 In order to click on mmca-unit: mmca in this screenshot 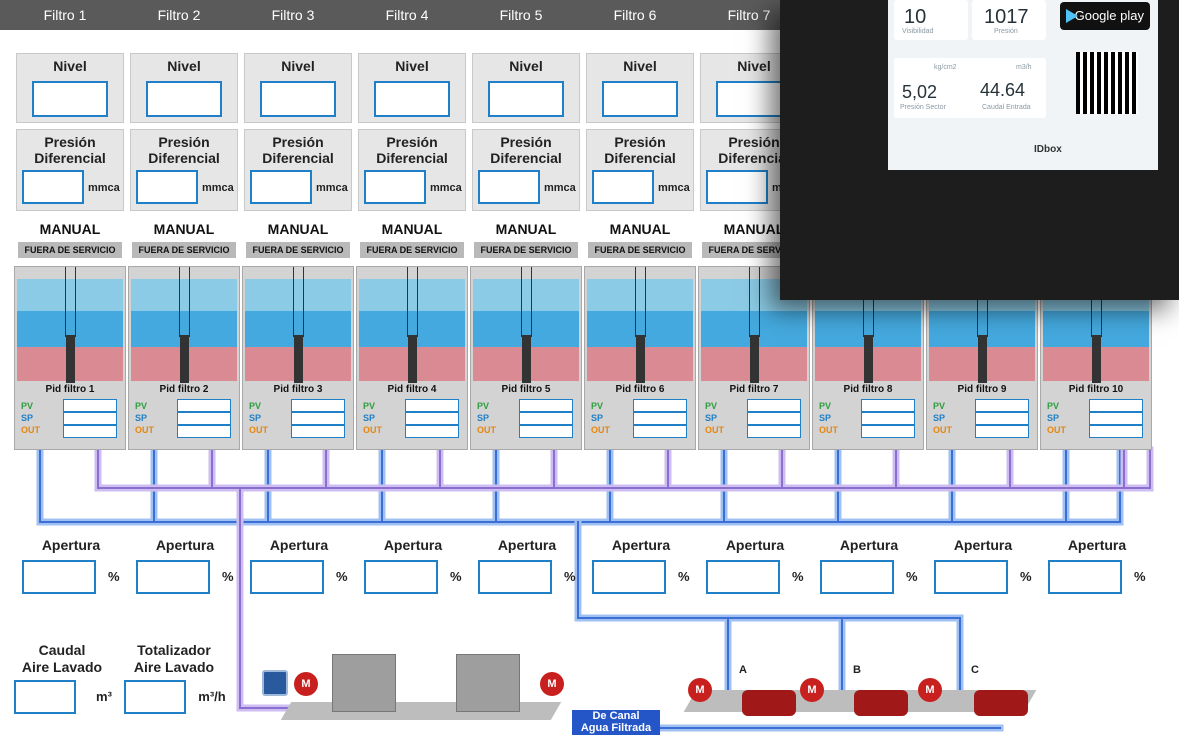, I will do `click(104, 188)`.